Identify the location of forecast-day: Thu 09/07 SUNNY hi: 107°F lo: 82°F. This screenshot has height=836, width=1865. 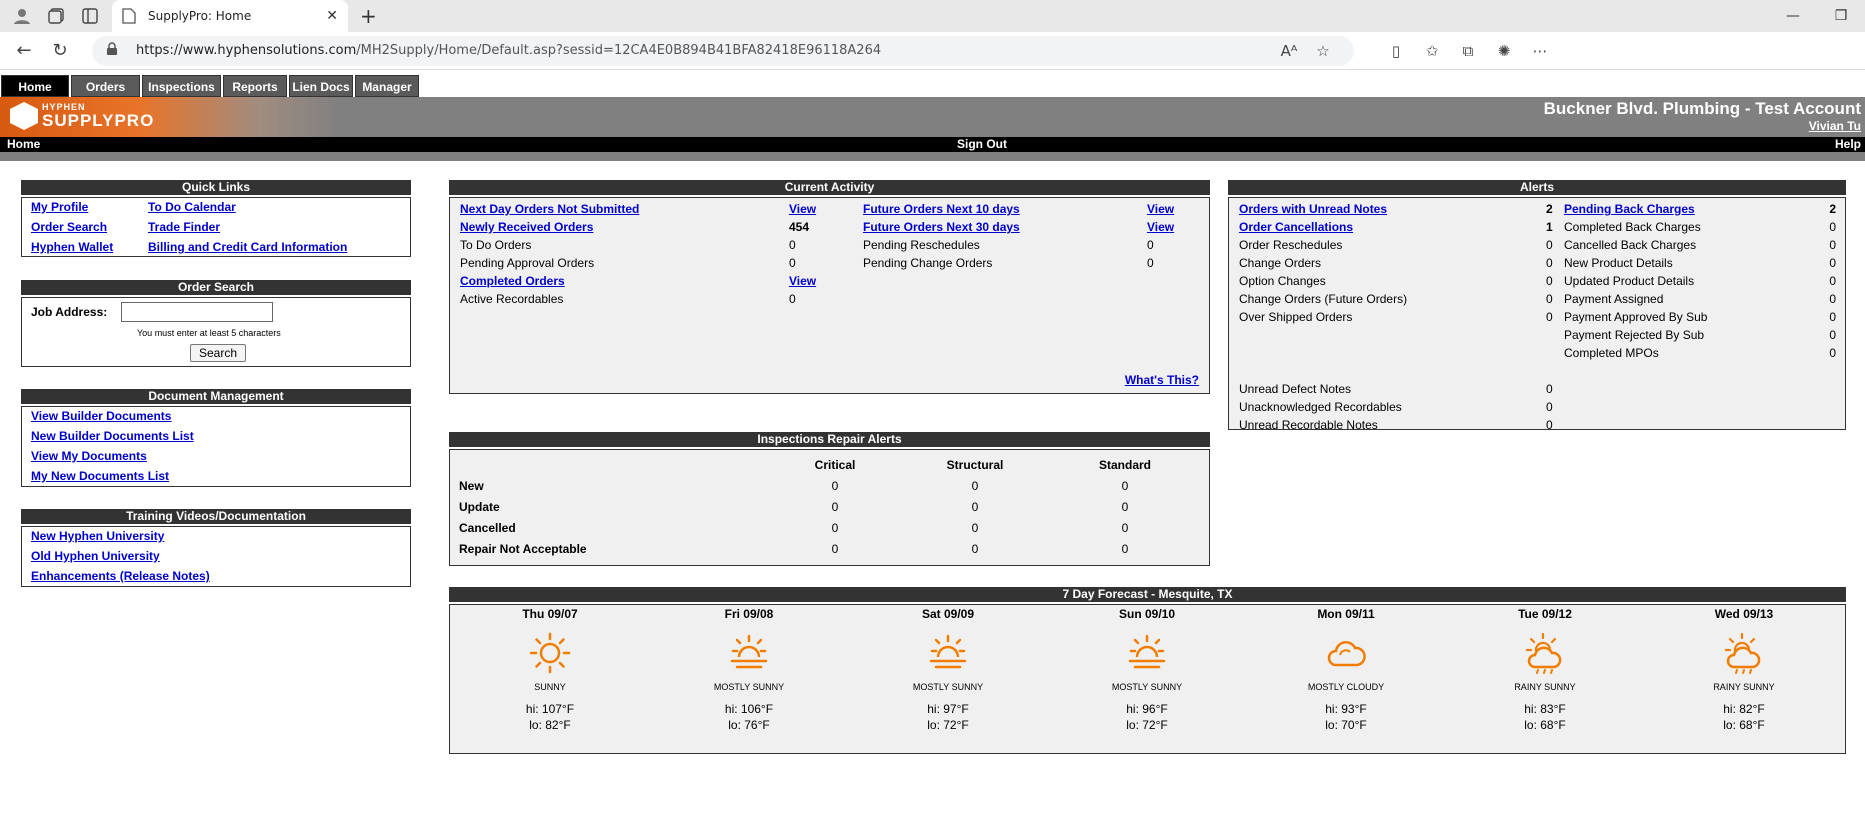
(550, 669).